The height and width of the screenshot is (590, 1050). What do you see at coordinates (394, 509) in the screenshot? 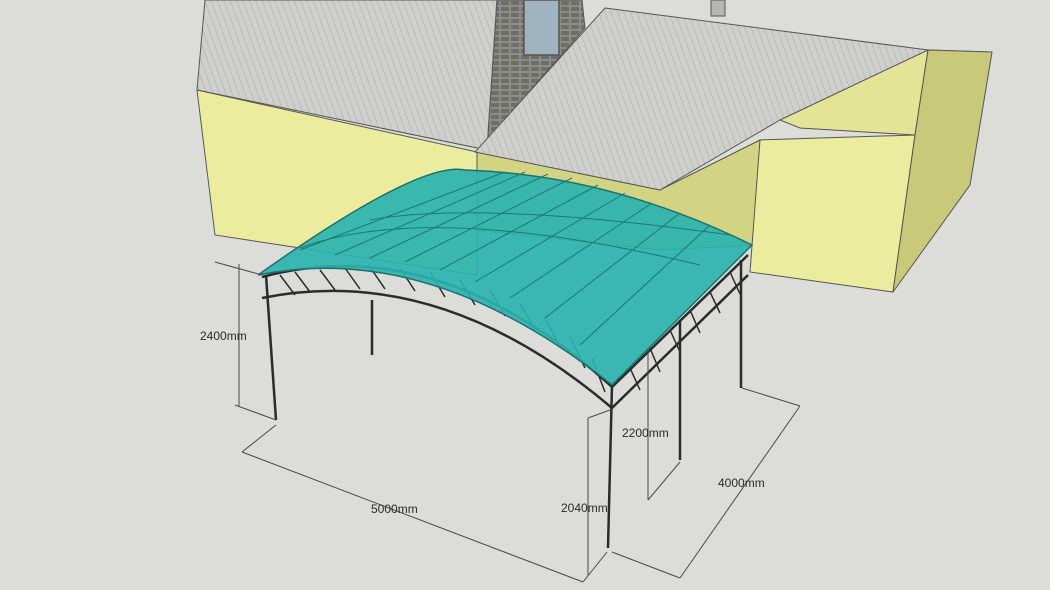
I see `dim-width: 5000mm` at bounding box center [394, 509].